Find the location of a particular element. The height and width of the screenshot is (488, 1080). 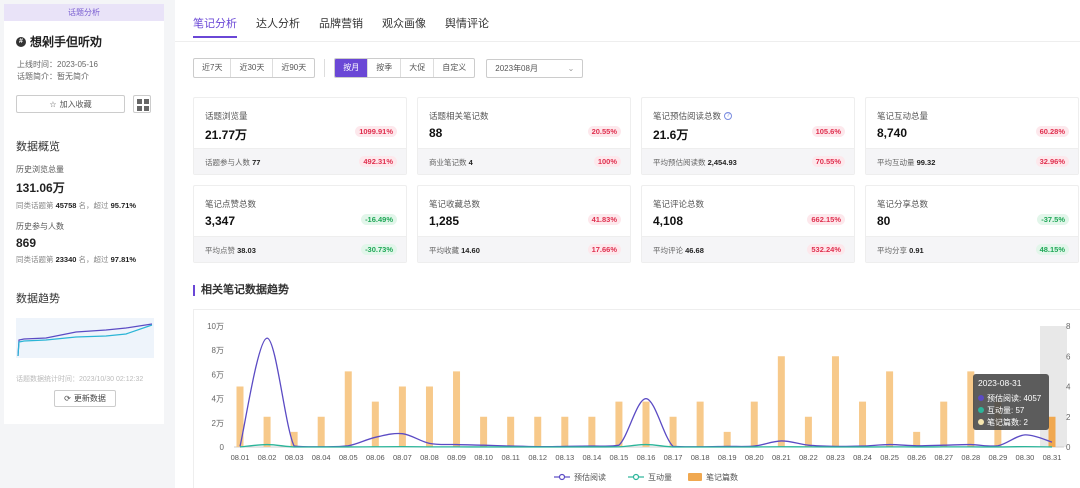

history-users-value: 869 is located at coordinates (26, 243).